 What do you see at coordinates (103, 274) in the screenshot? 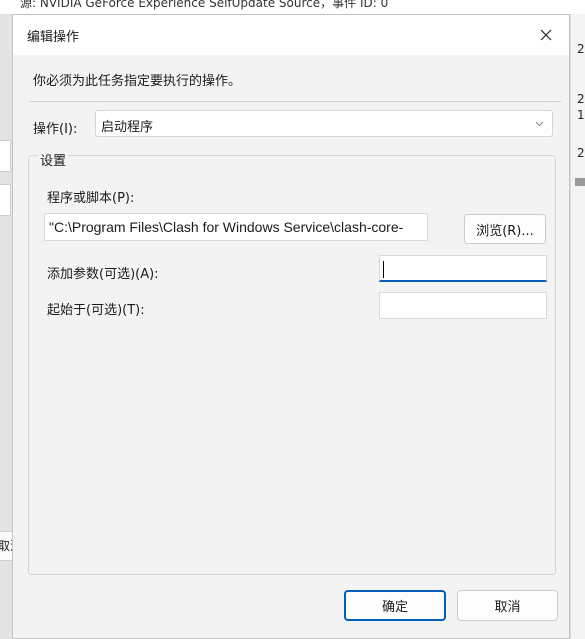
I see `arguments-label: 添加参数(可选)(A):` at bounding box center [103, 274].